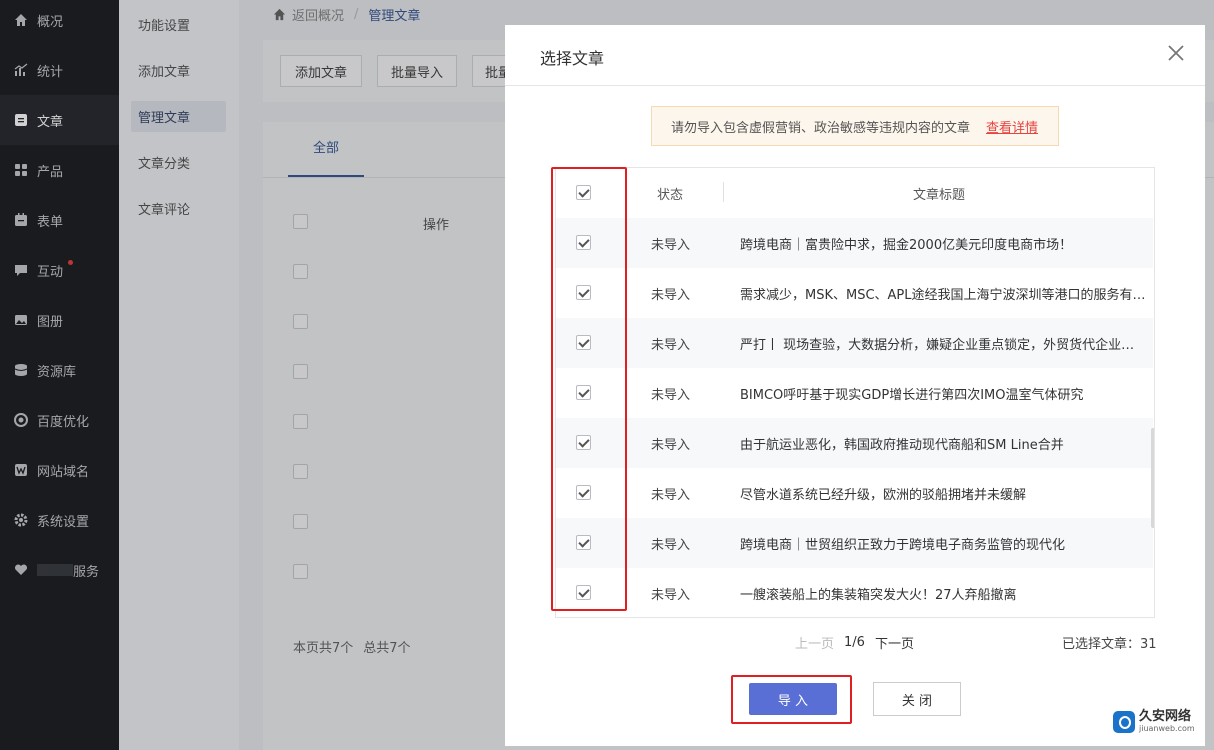 The image size is (1214, 750). What do you see at coordinates (894, 642) in the screenshot?
I see `next-page-button: 下一页` at bounding box center [894, 642].